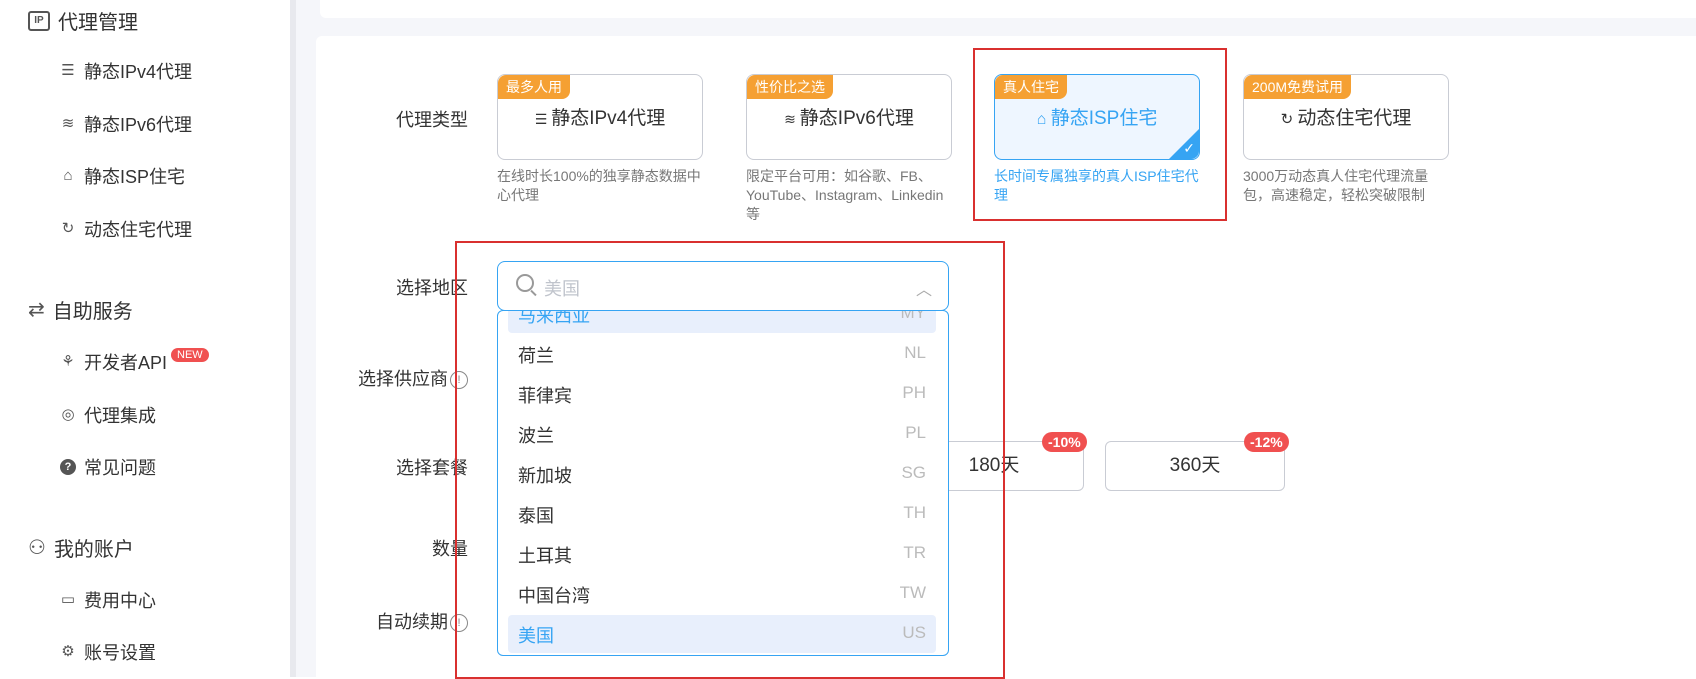 The image size is (1696, 679). I want to click on type-name: ↻ 动态住宅代理, so click(1346, 118).